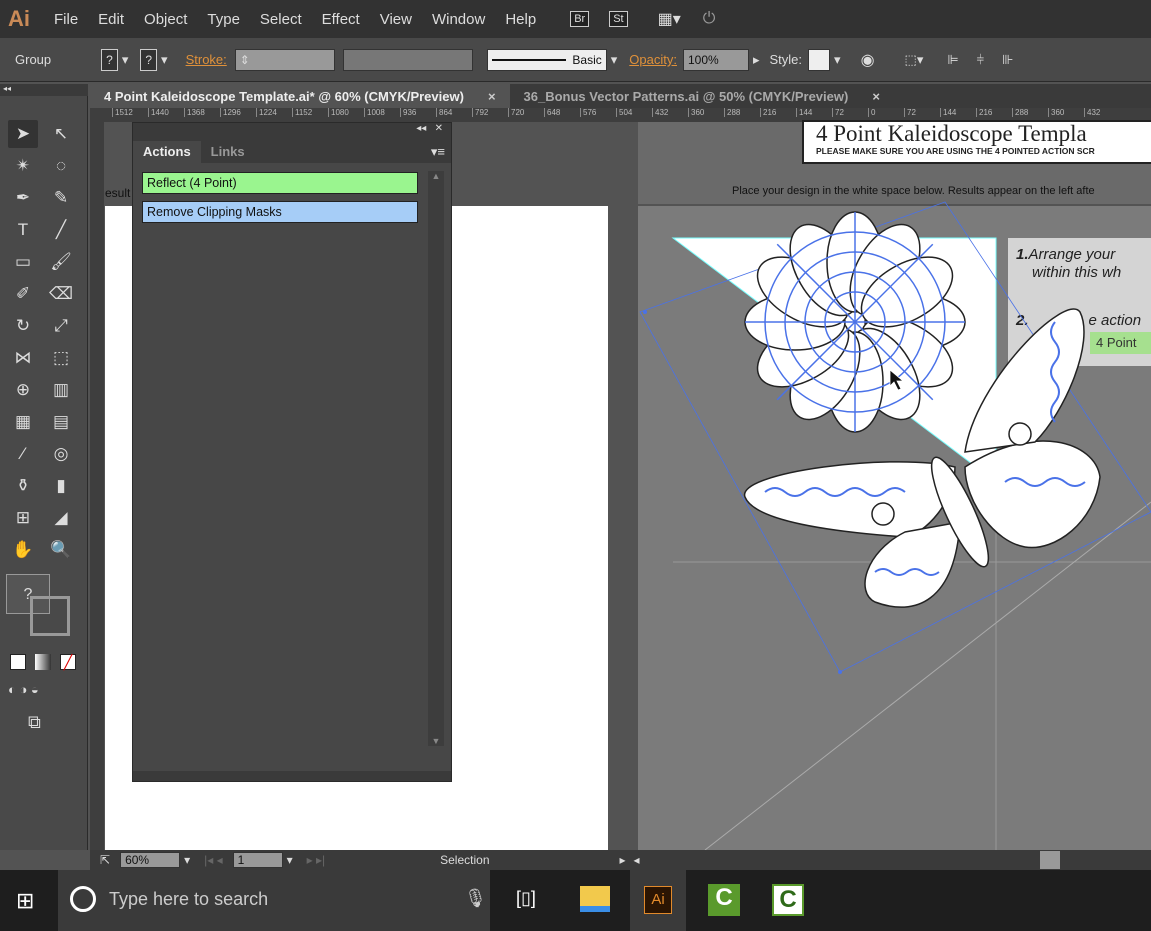 This screenshot has height=931, width=1151. Describe the element at coordinates (61, 166) in the screenshot. I see `lasso-tool-icon: ◌` at that location.